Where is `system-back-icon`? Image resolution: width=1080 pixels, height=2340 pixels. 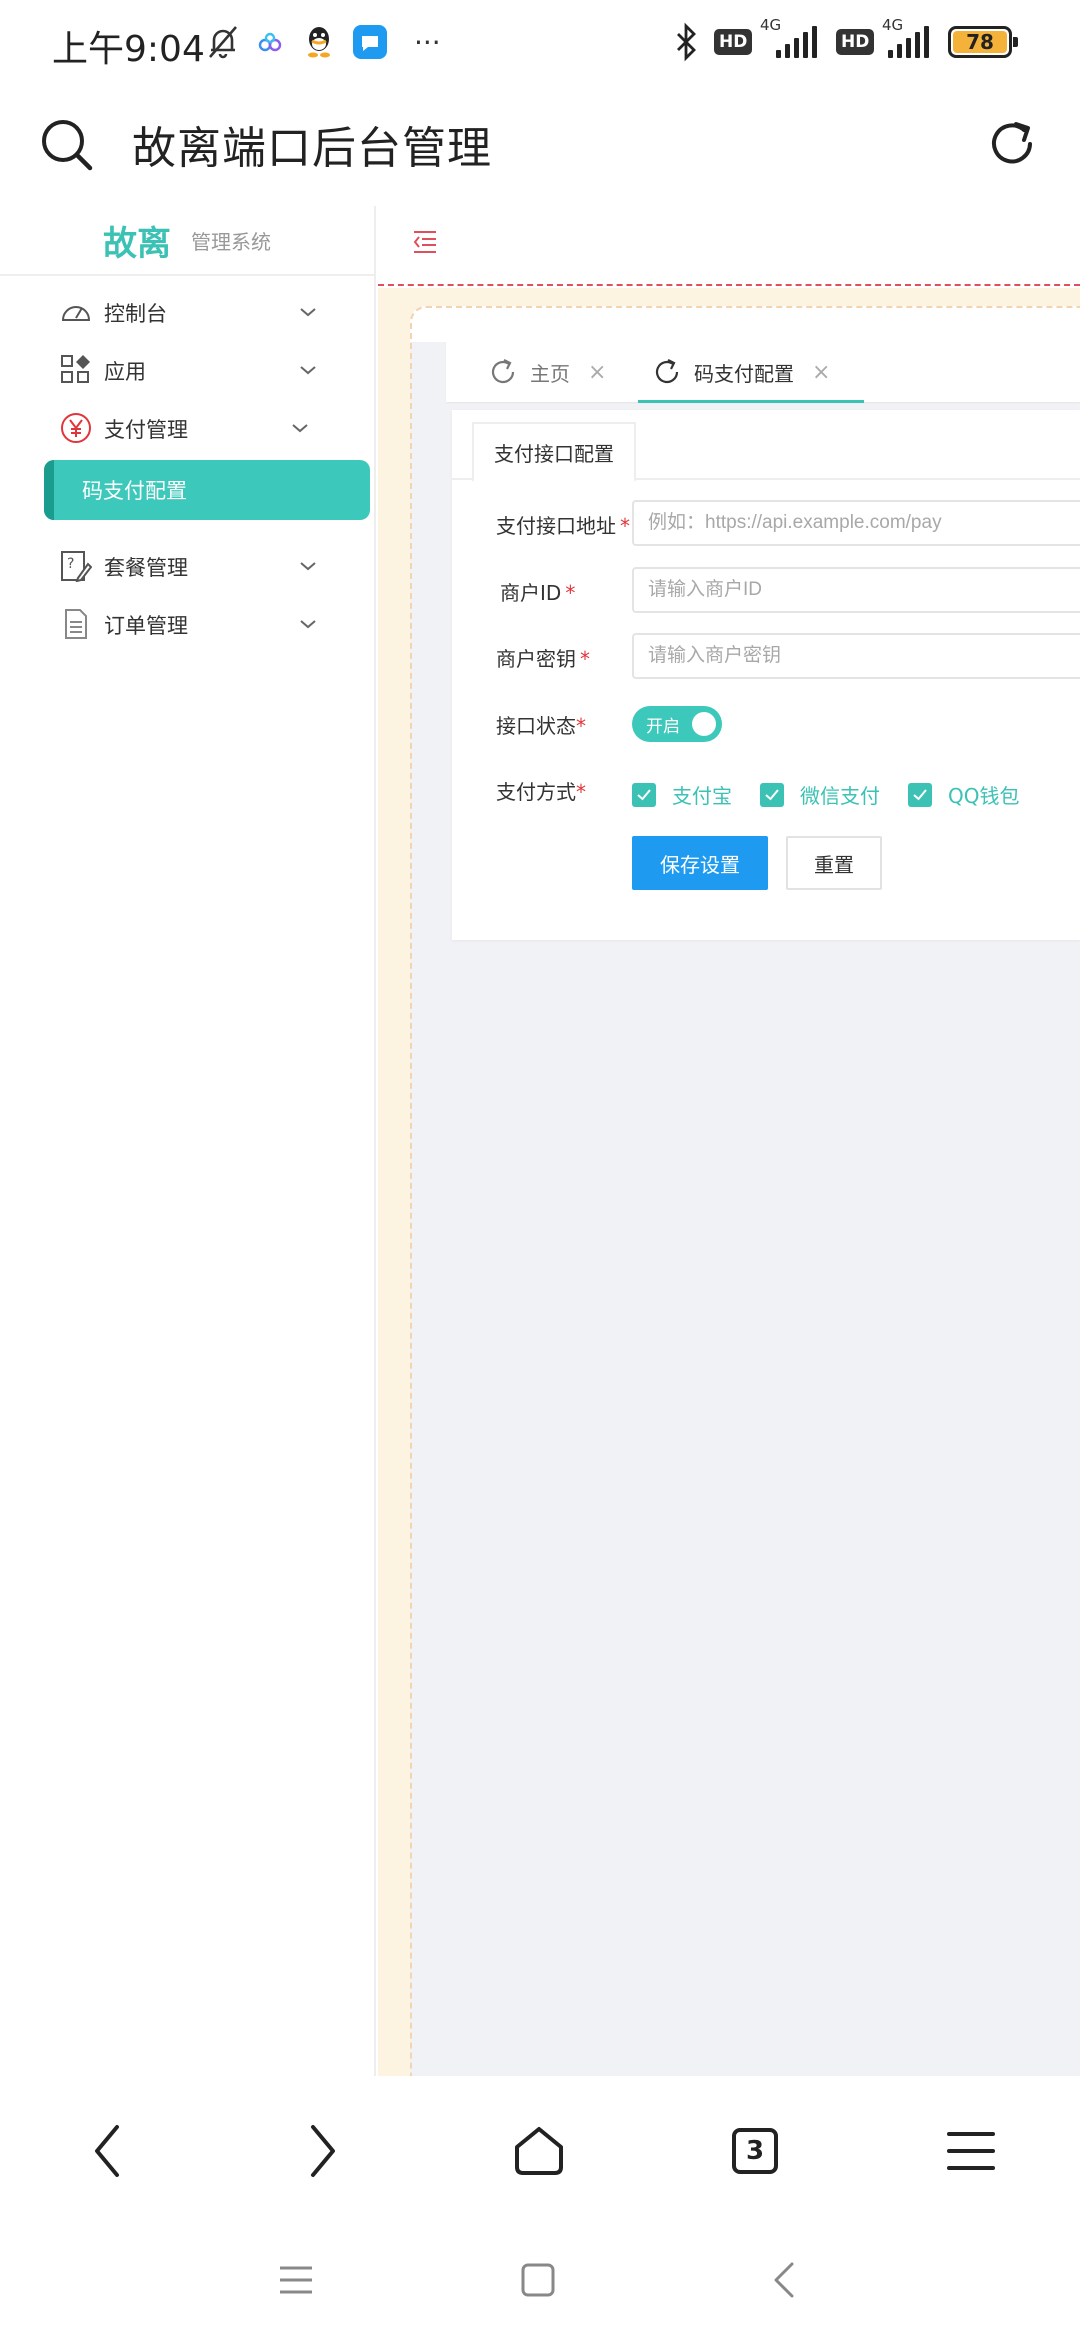 system-back-icon is located at coordinates (784, 2280).